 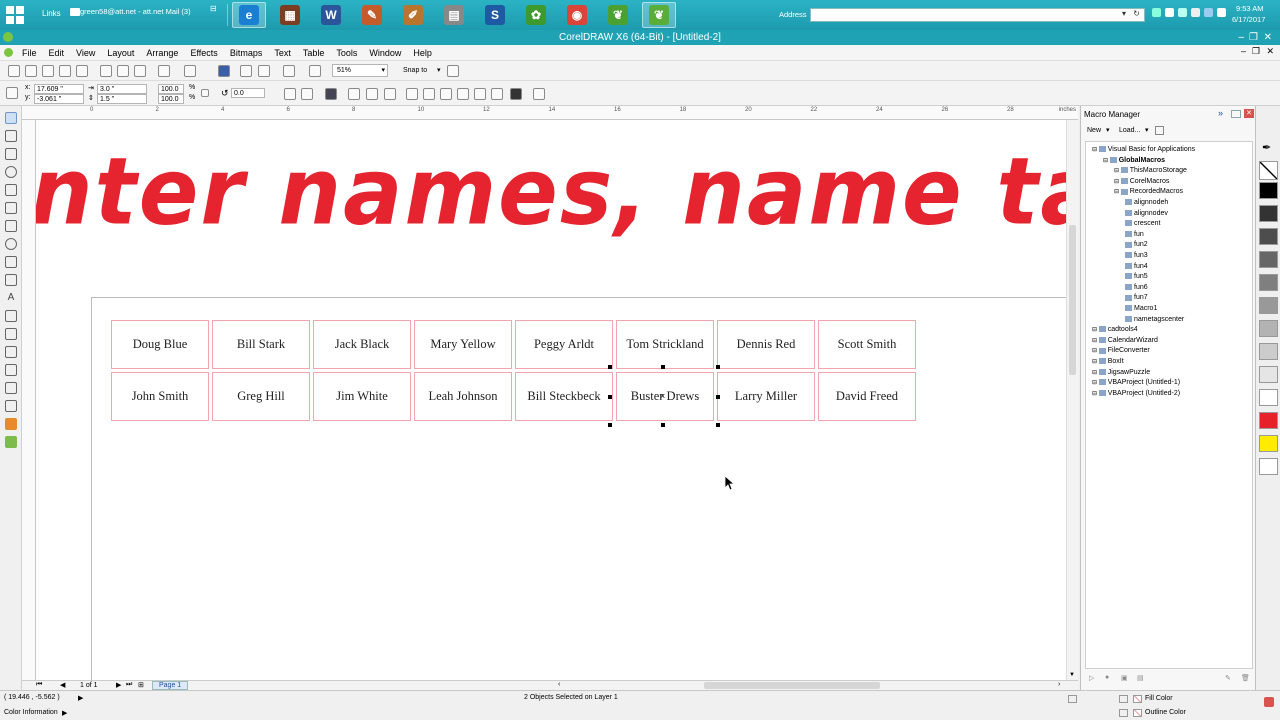 I want to click on start-button, so click(x=15, y=15).